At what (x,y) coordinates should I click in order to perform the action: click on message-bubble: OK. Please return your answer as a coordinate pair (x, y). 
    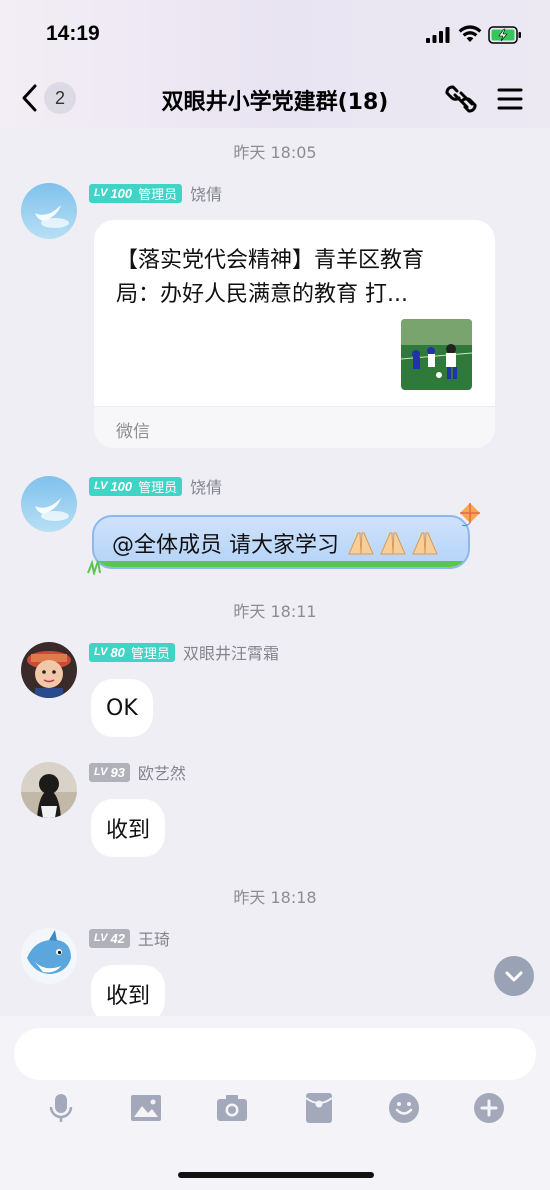
    Looking at the image, I should click on (122, 708).